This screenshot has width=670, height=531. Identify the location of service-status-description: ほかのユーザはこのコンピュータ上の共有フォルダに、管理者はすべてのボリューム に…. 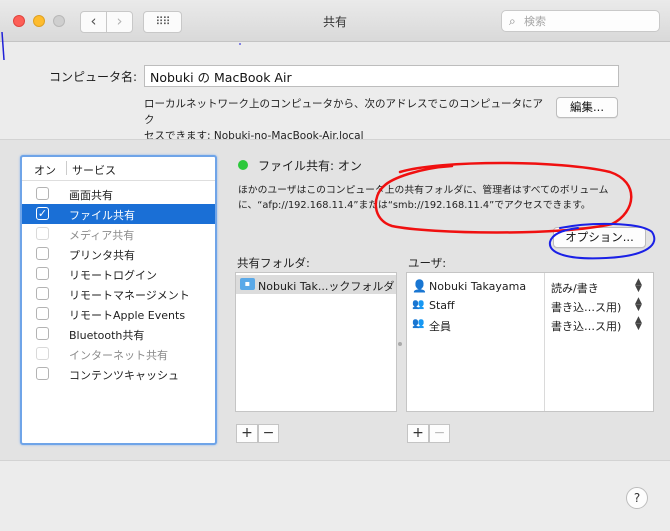
(430, 198).